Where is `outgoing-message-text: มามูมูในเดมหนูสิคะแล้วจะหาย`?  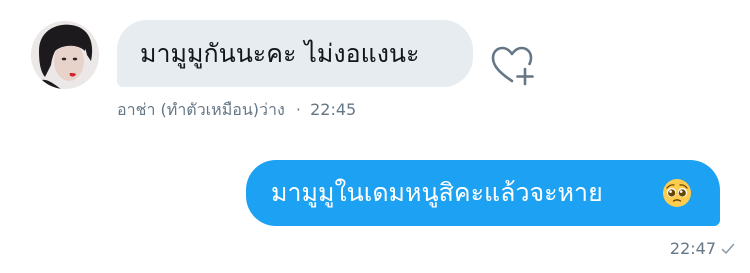 outgoing-message-text: มามูมูในเดมหนูสิคะแล้วจะหาย is located at coordinates (437, 192).